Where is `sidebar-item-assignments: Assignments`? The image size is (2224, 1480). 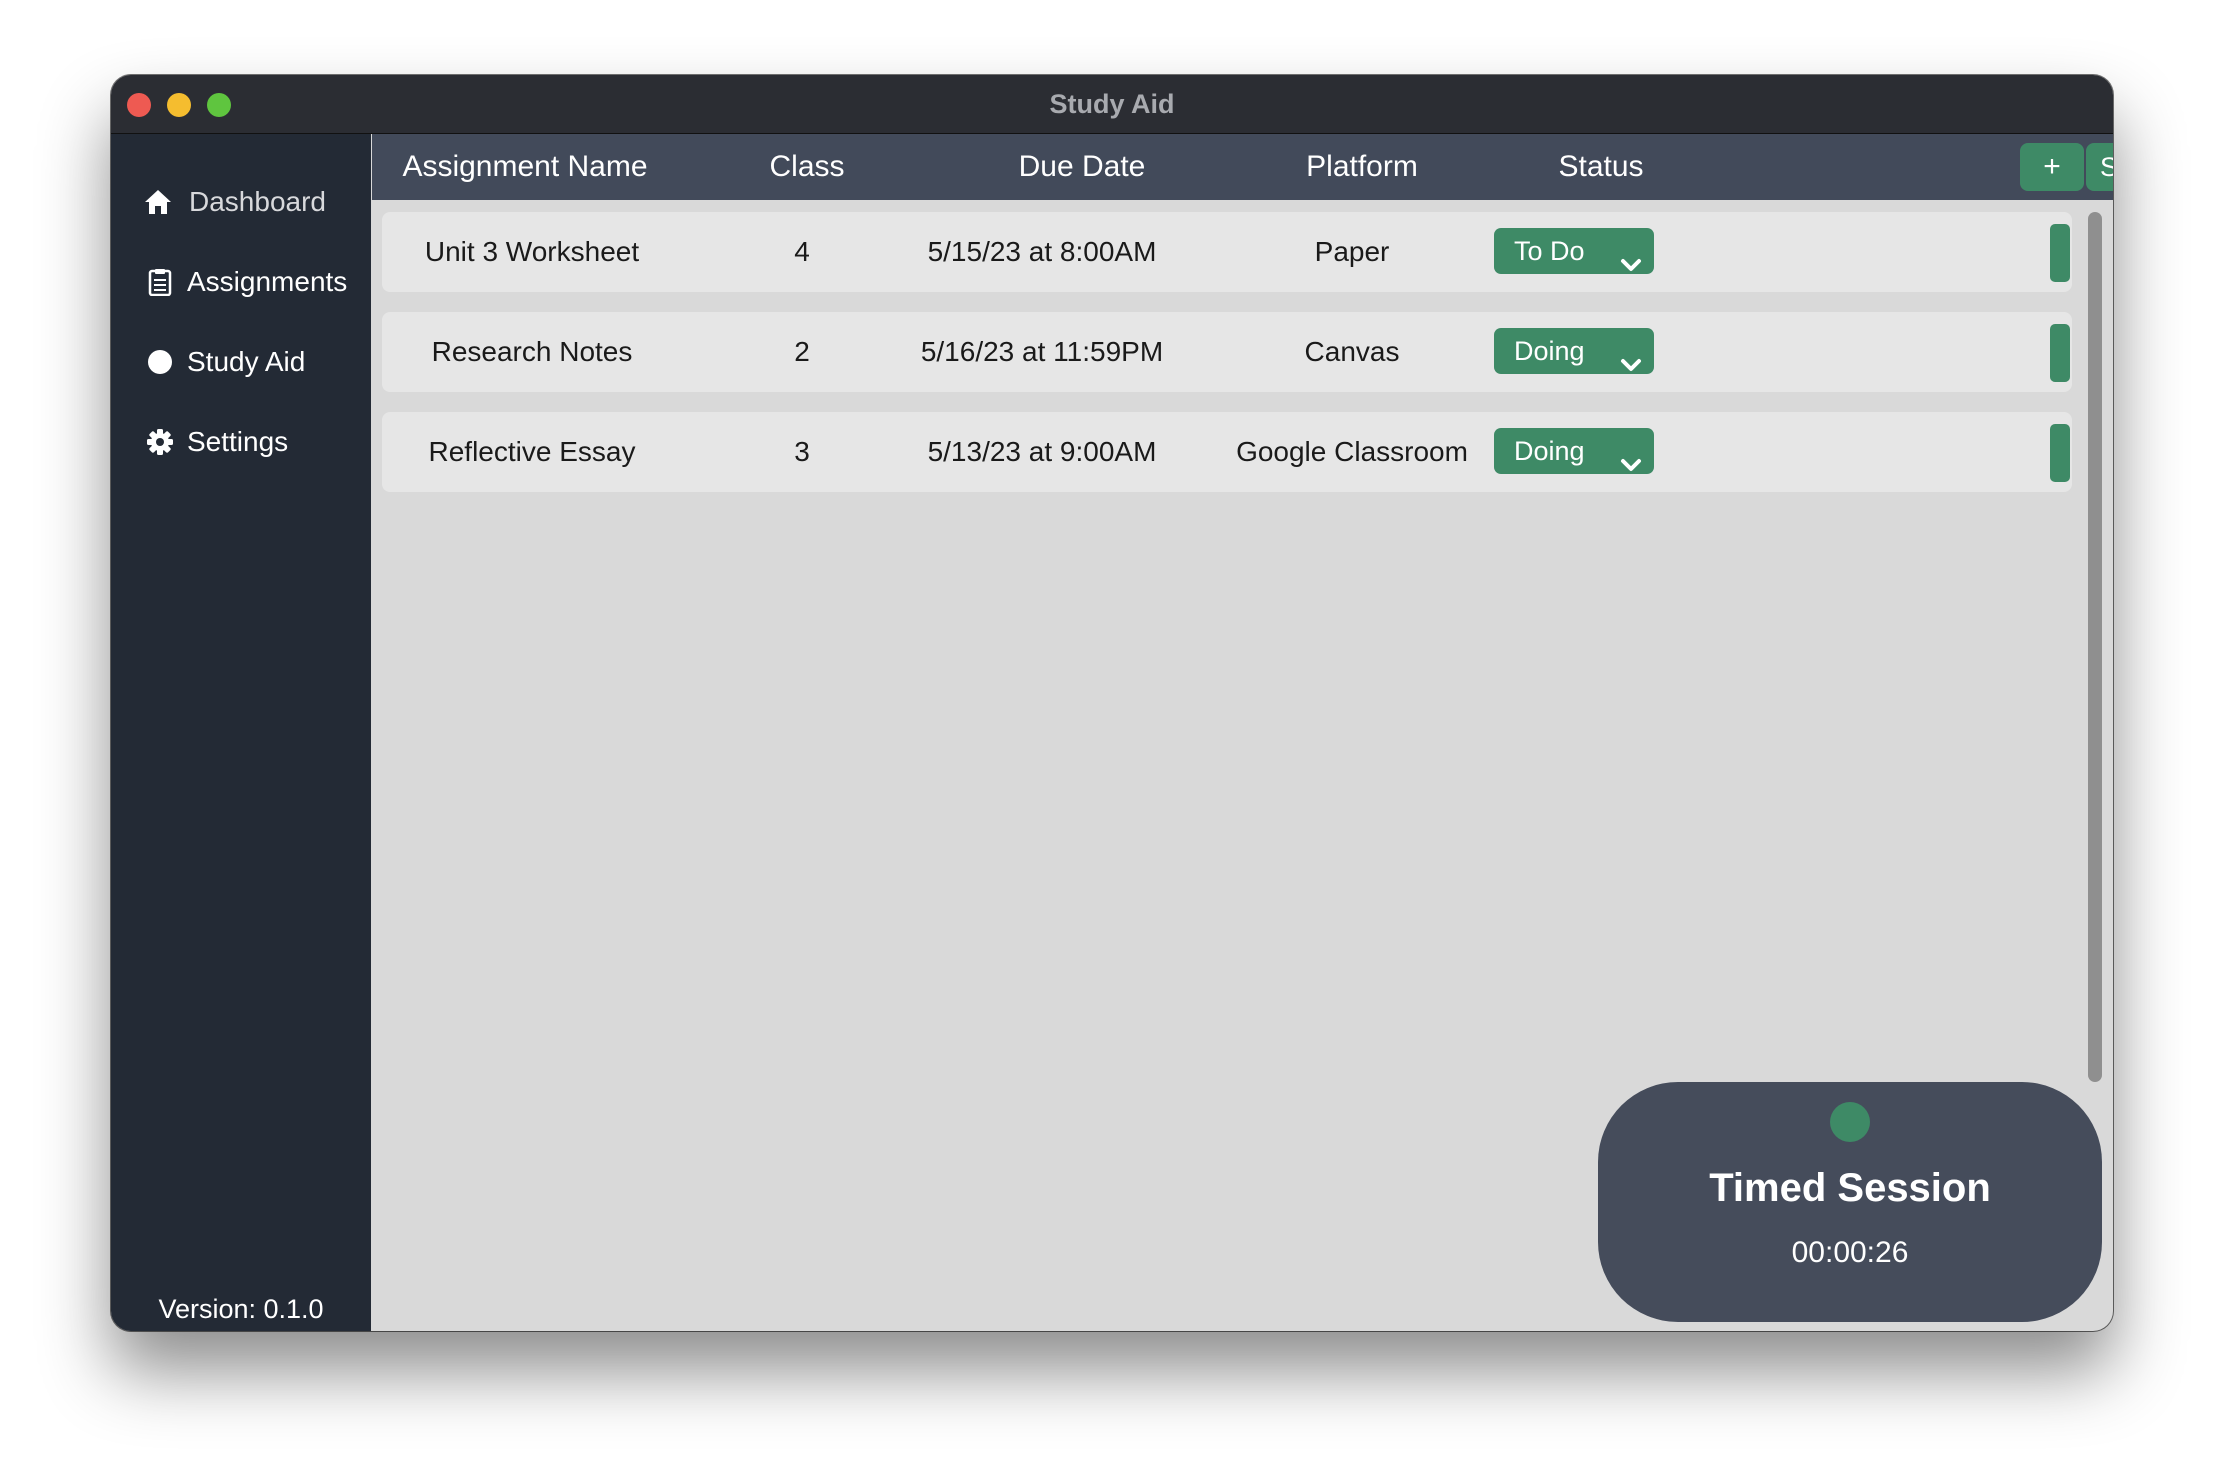
sidebar-item-assignments: Assignments is located at coordinates (246, 282).